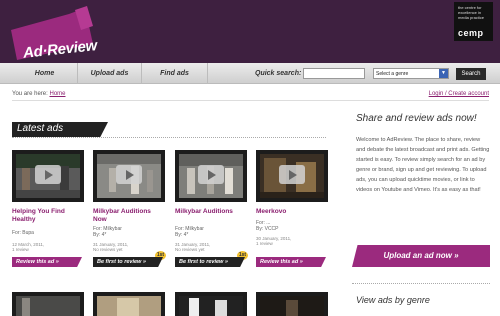  Describe the element at coordinates (443, 73) in the screenshot. I see `chevron-down-icon: ▼` at that location.